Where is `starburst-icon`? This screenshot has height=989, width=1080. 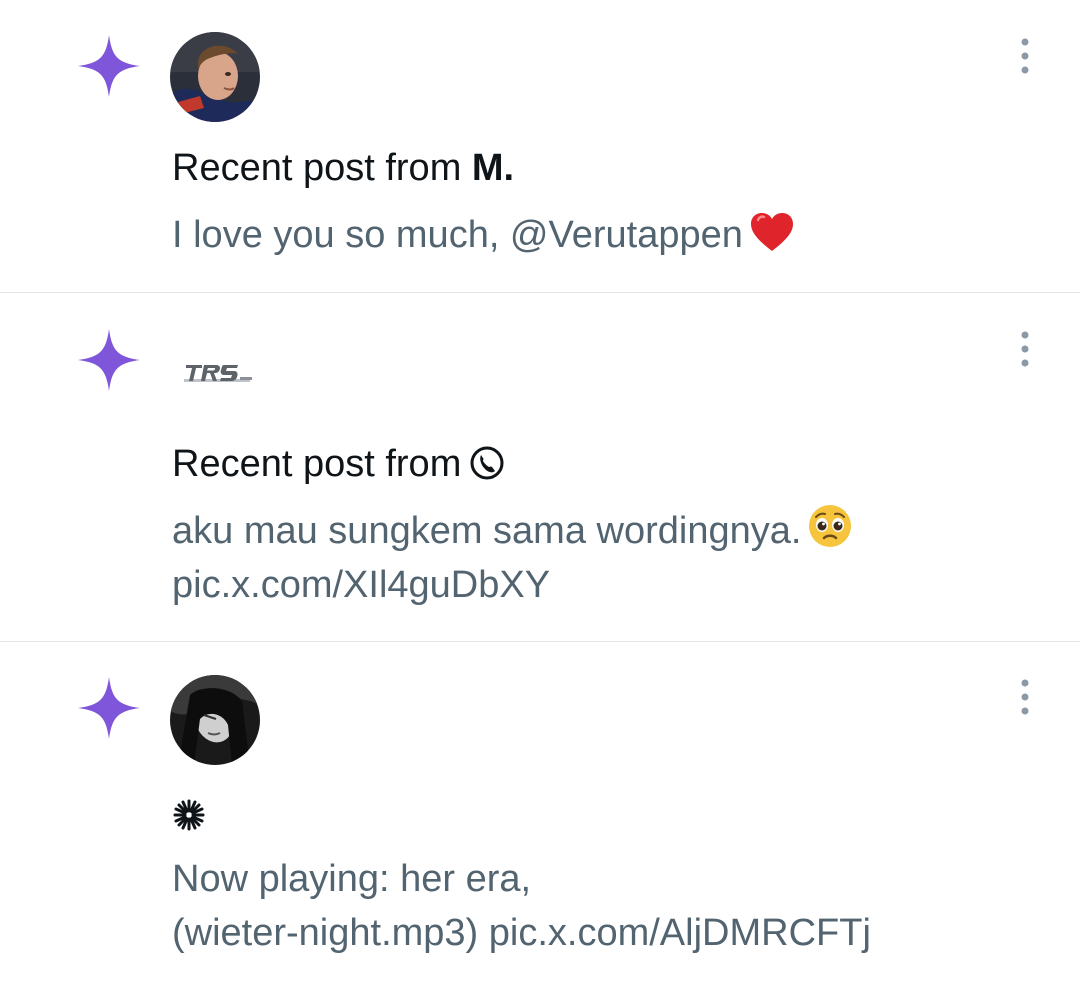 starburst-icon is located at coordinates (189, 815).